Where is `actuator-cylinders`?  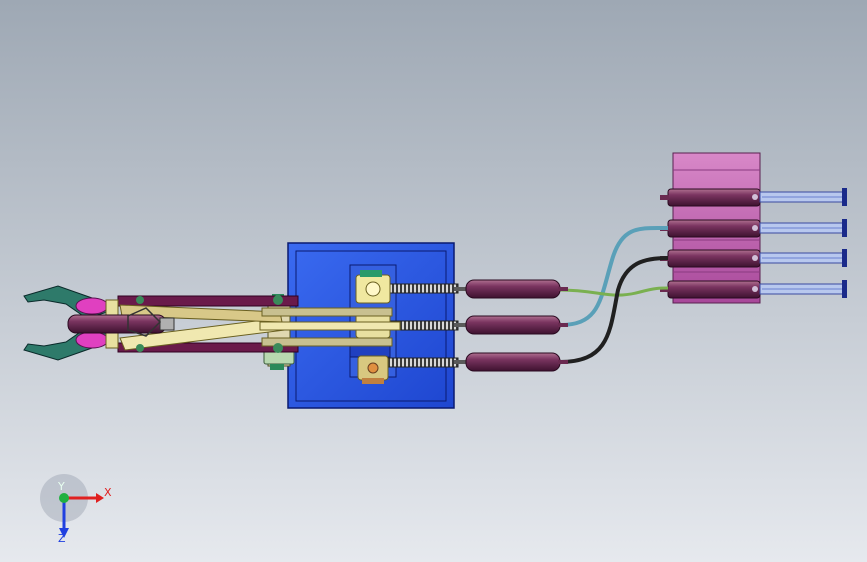 actuator-cylinders is located at coordinates (511, 325).